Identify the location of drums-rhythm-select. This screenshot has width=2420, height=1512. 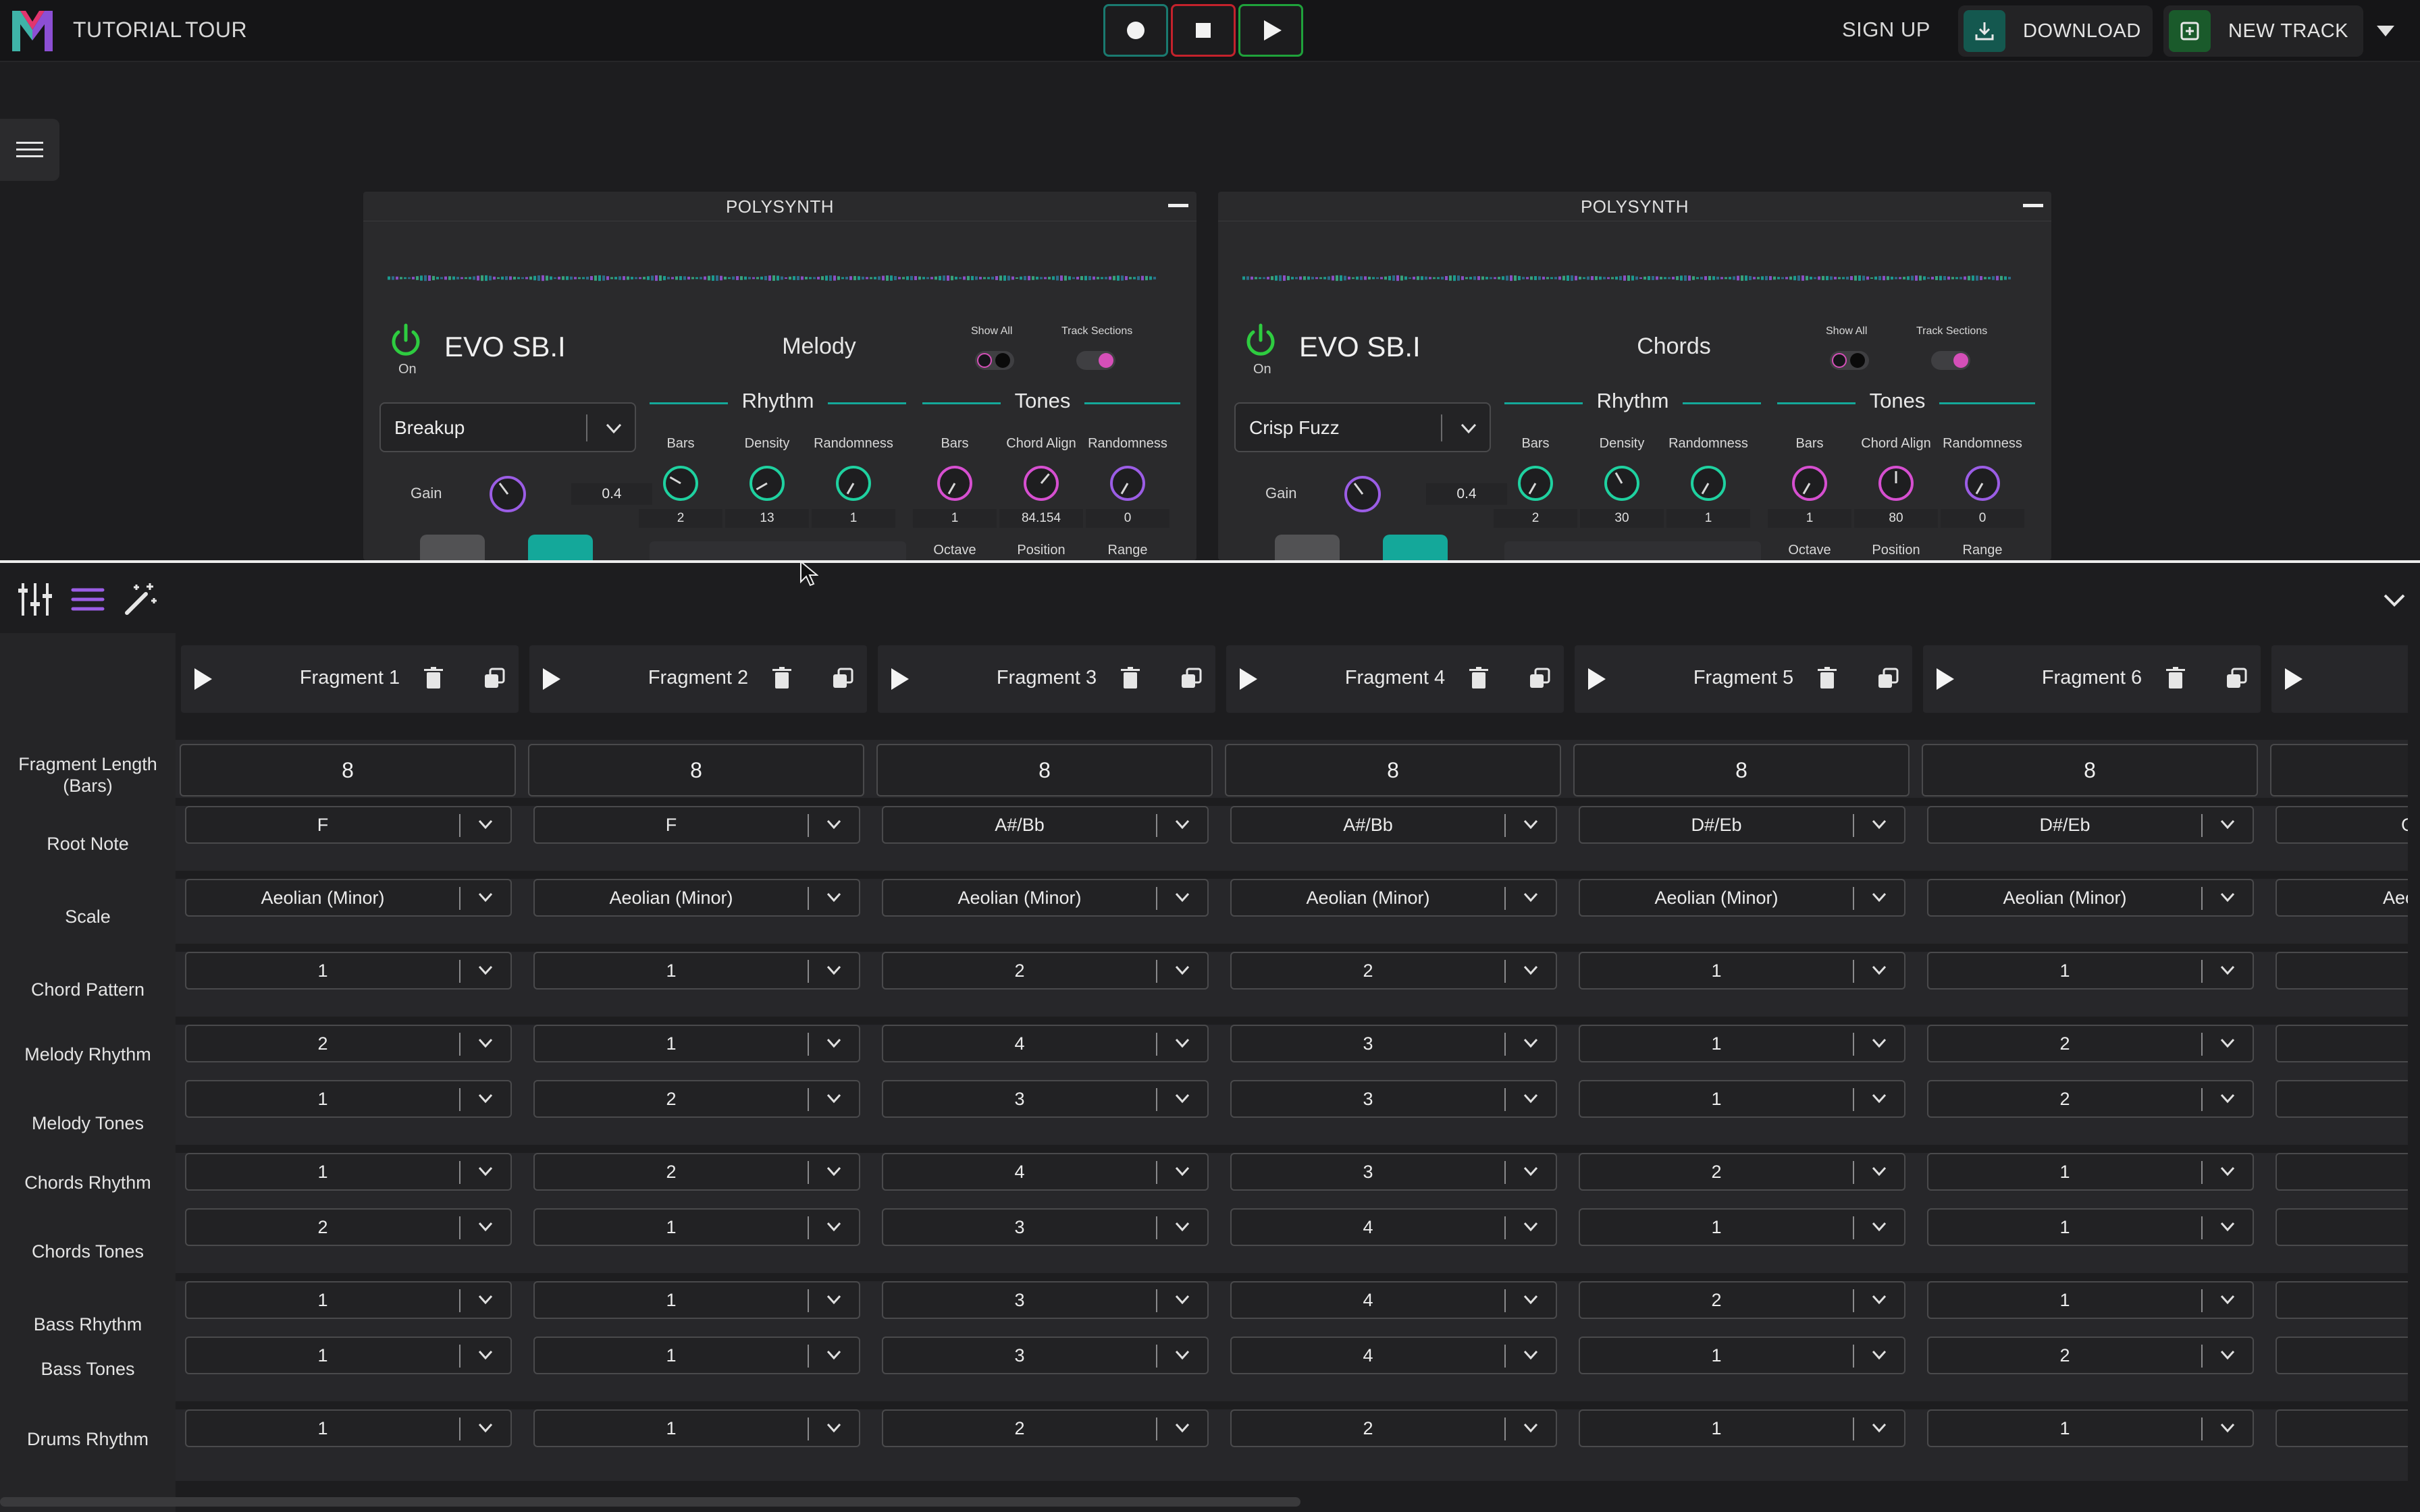
(2342, 1428).